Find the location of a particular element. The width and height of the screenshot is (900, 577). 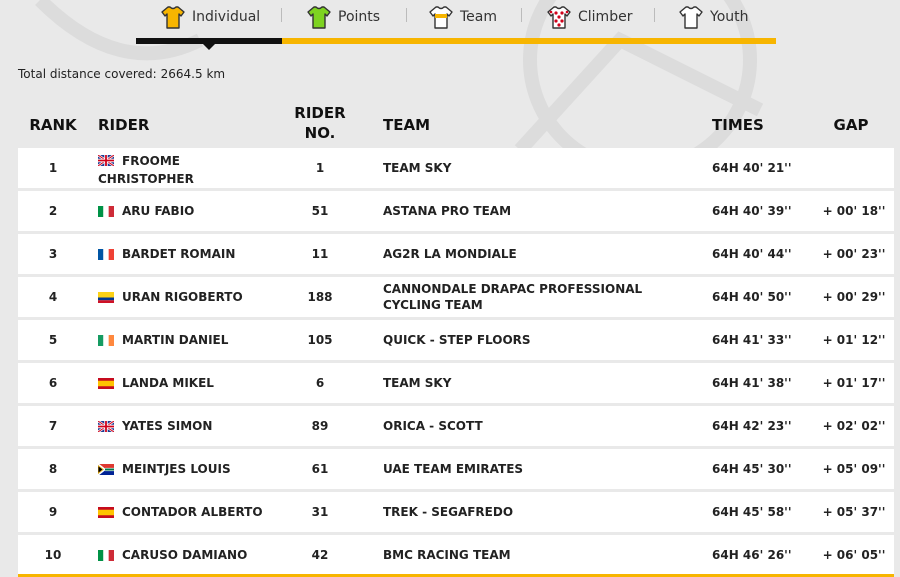

rider-cell: BARDET ROMAIN is located at coordinates (188, 254).